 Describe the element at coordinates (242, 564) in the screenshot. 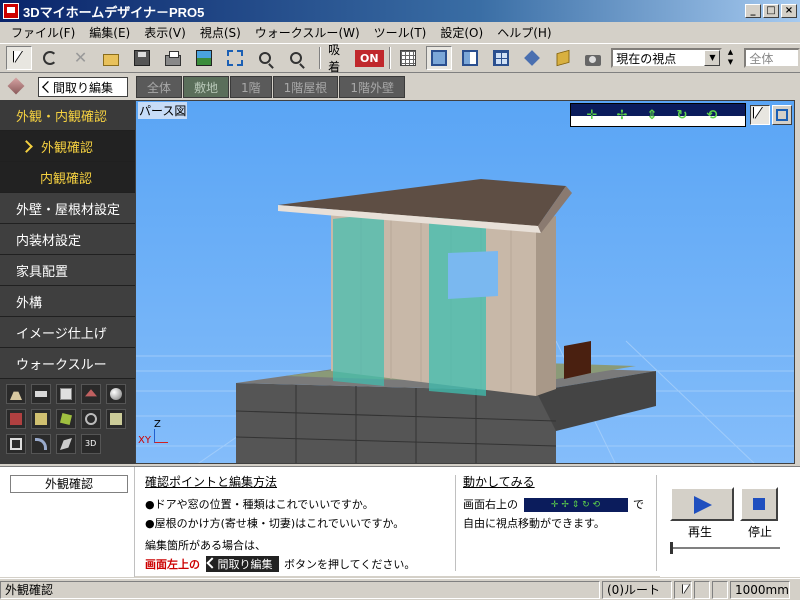

I see `inline-floorplan-edit-tag: 間取り編集` at that location.